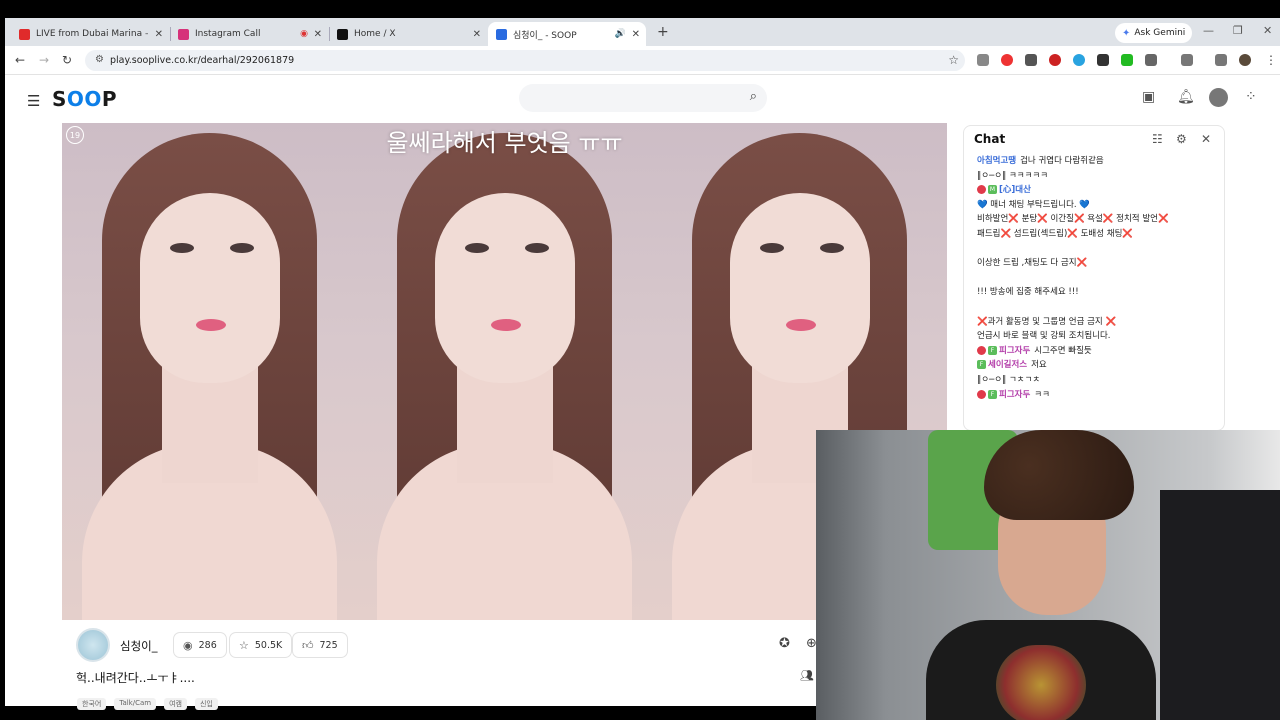 The height and width of the screenshot is (720, 1280). Describe the element at coordinates (1157, 139) in the screenshot. I see `participants-icon: ☷` at that location.